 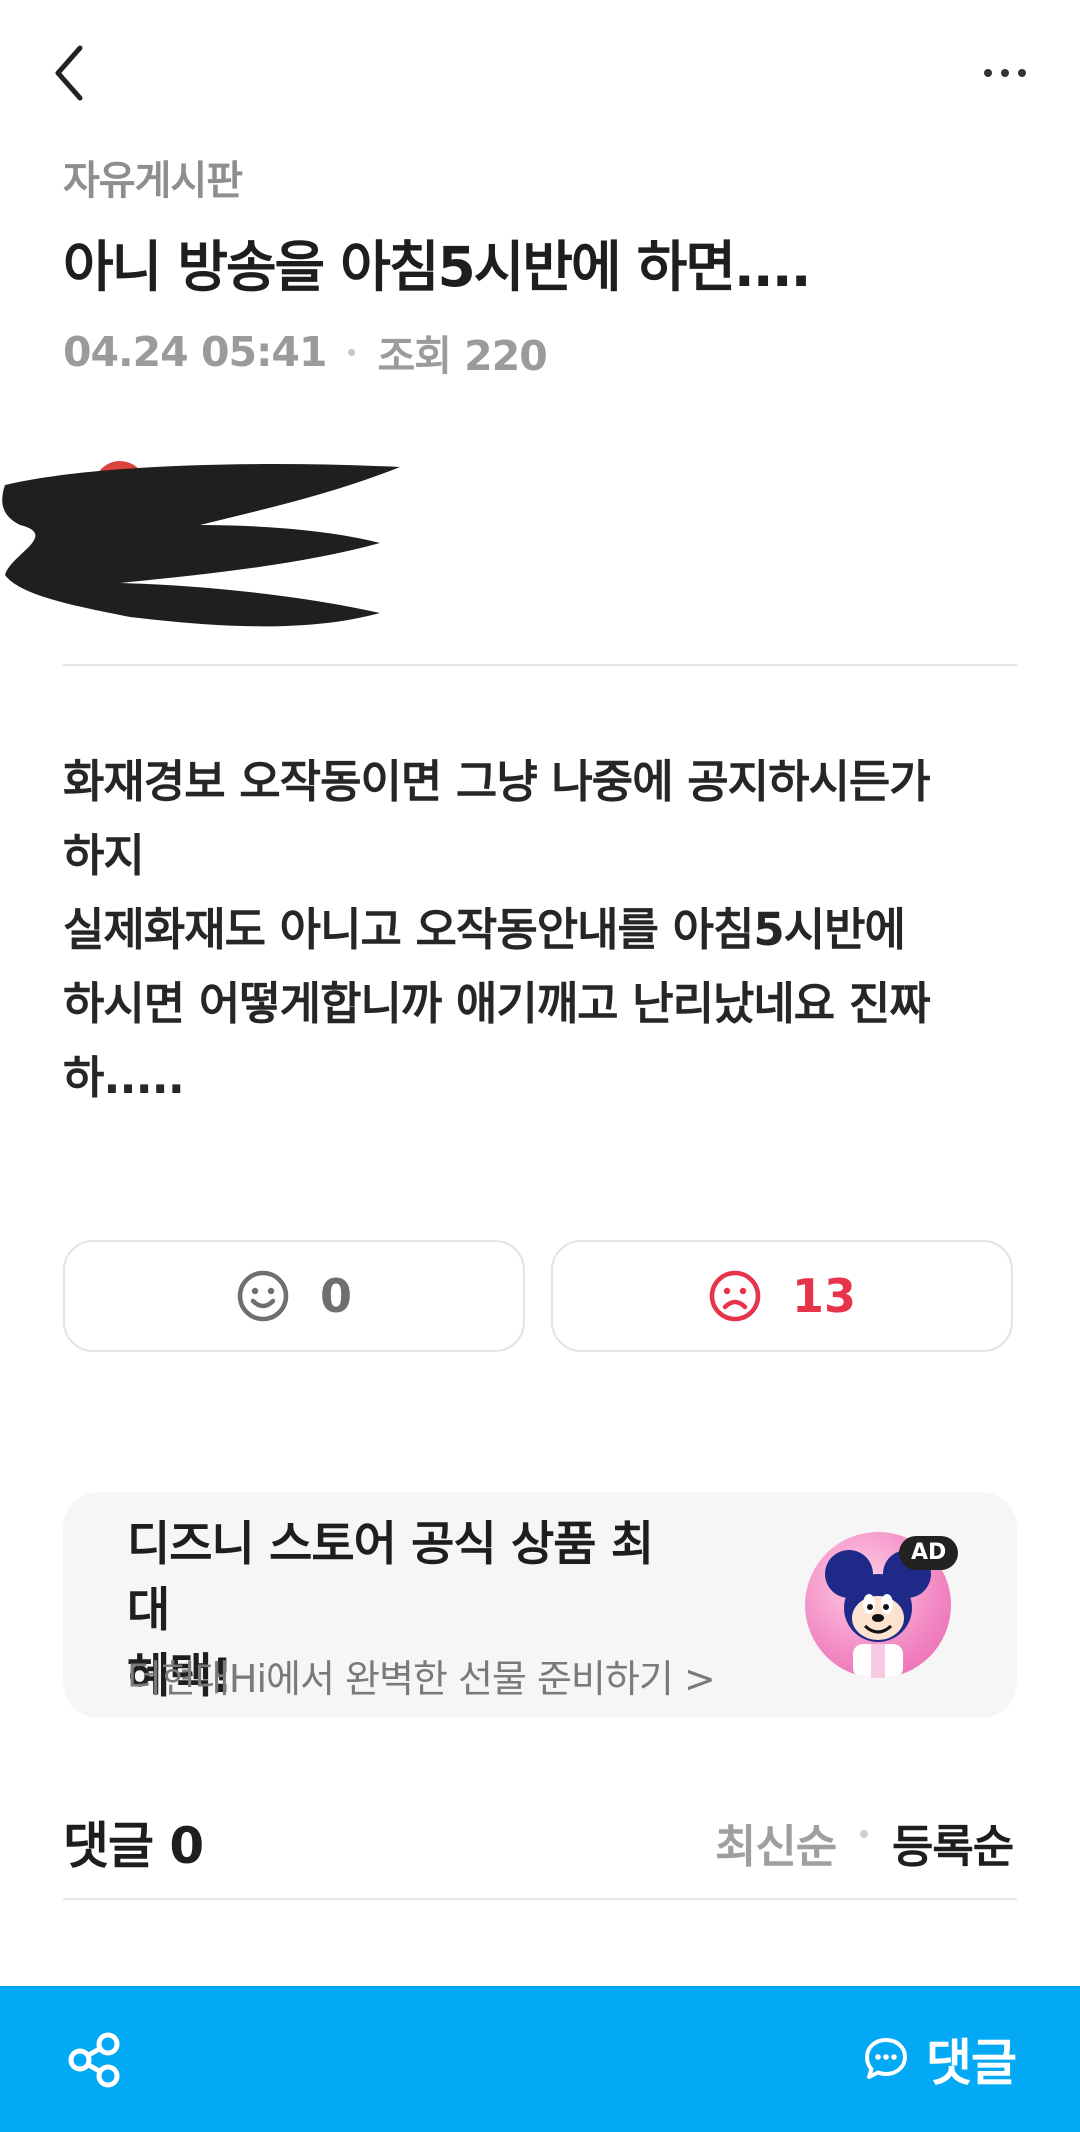 What do you see at coordinates (823, 1296) in the screenshot?
I see `dislike-count: 13` at bounding box center [823, 1296].